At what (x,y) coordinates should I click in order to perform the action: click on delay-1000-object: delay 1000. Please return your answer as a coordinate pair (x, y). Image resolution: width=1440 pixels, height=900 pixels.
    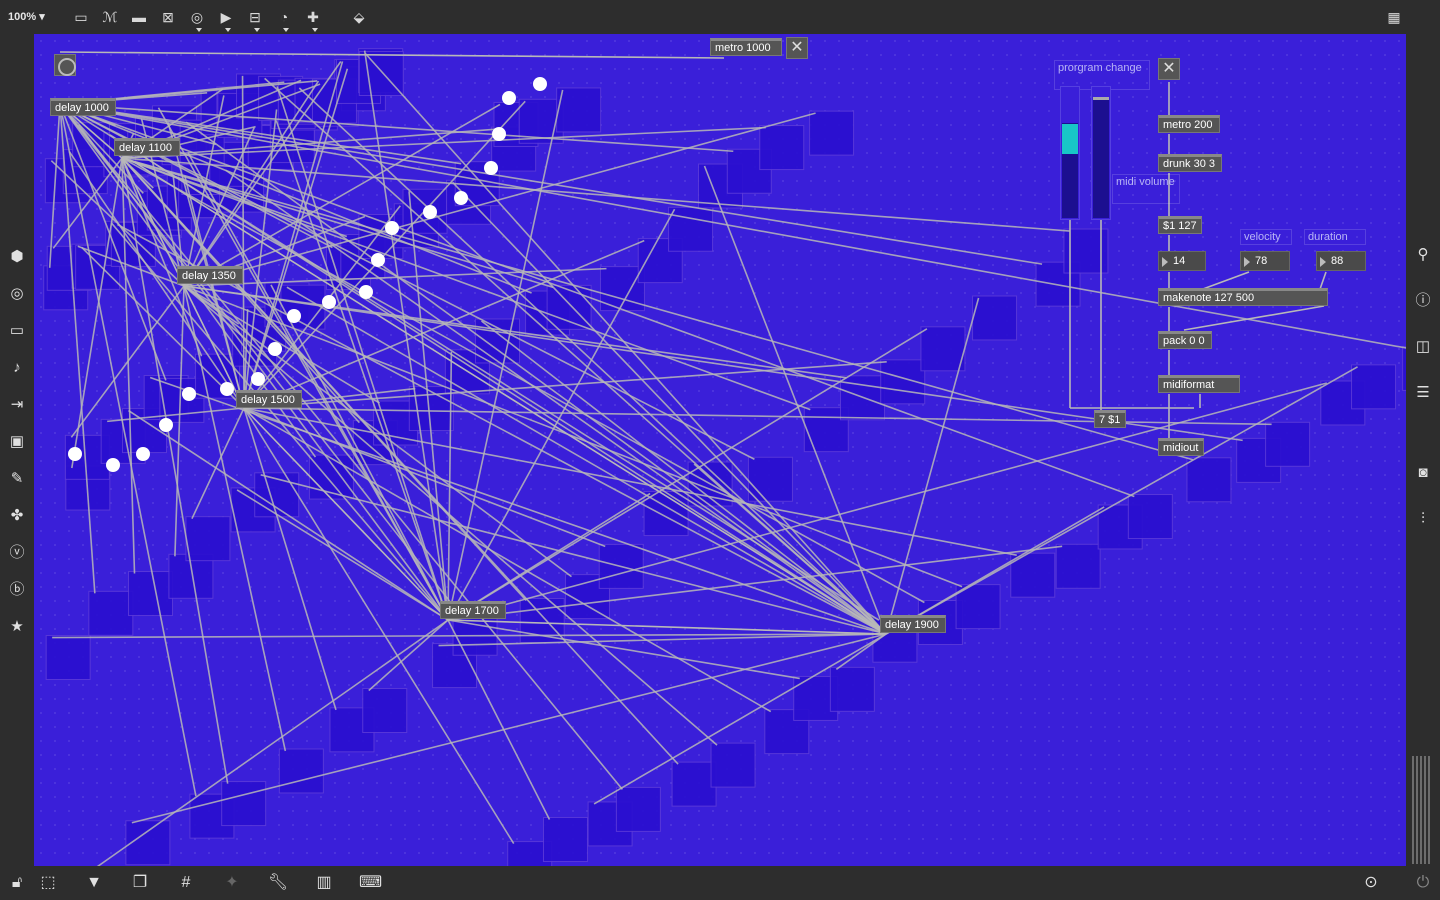
    Looking at the image, I should click on (83, 107).